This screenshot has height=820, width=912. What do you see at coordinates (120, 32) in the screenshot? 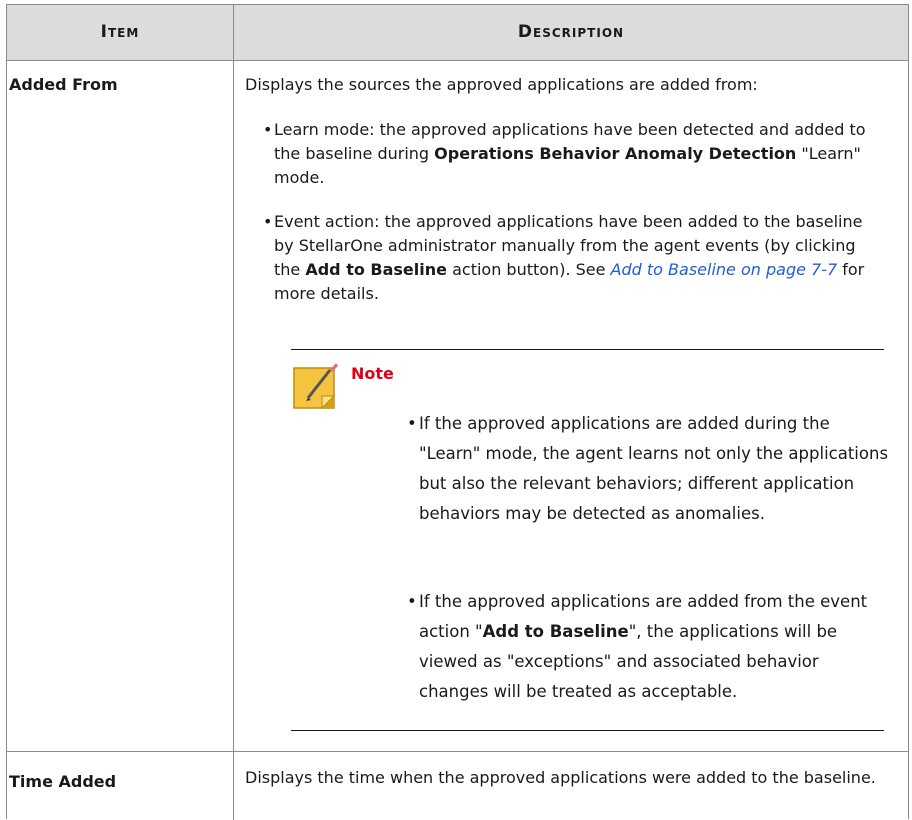
I see `header-item: Item` at bounding box center [120, 32].